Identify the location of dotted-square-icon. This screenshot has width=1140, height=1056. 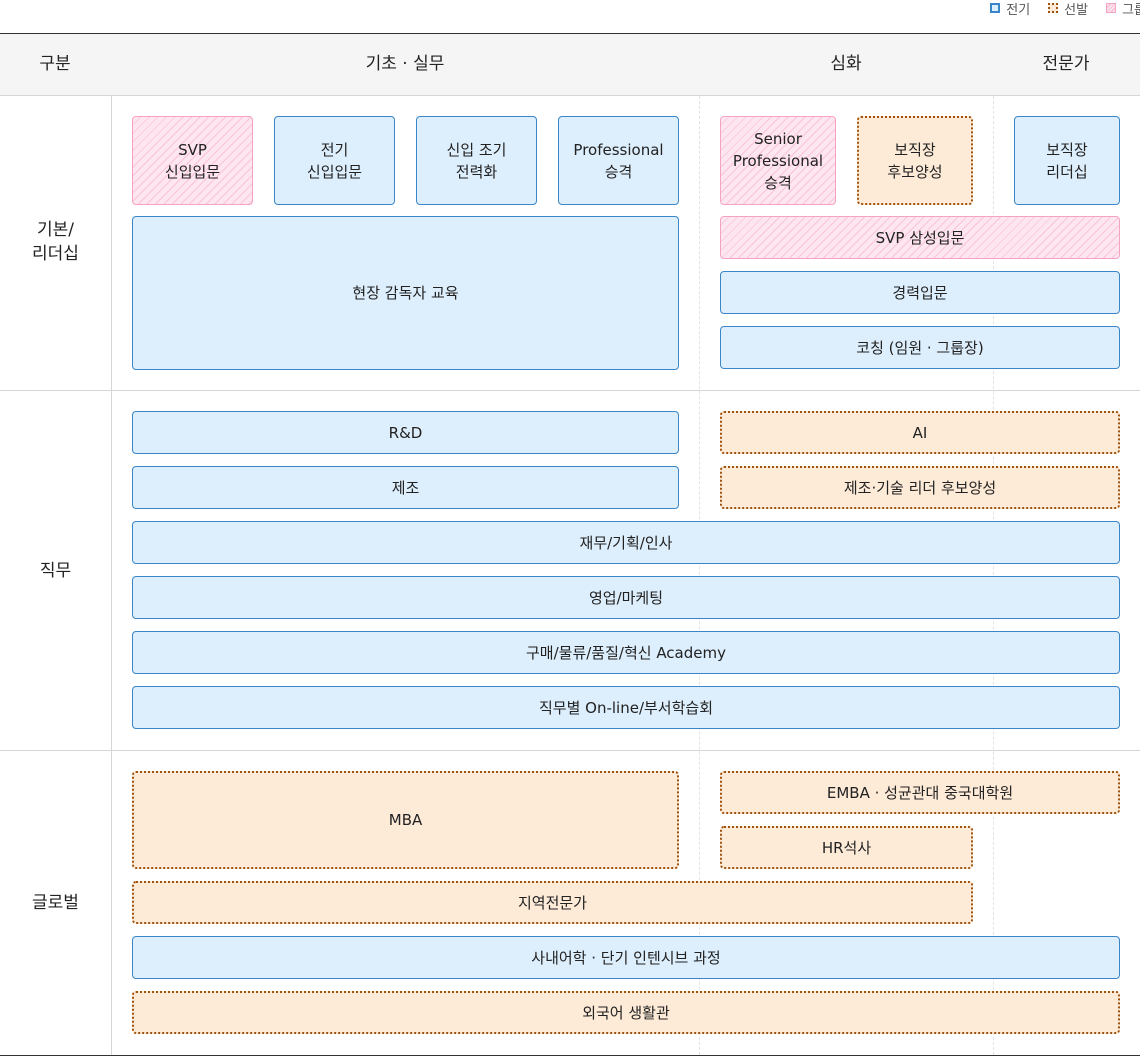
(1053, 8).